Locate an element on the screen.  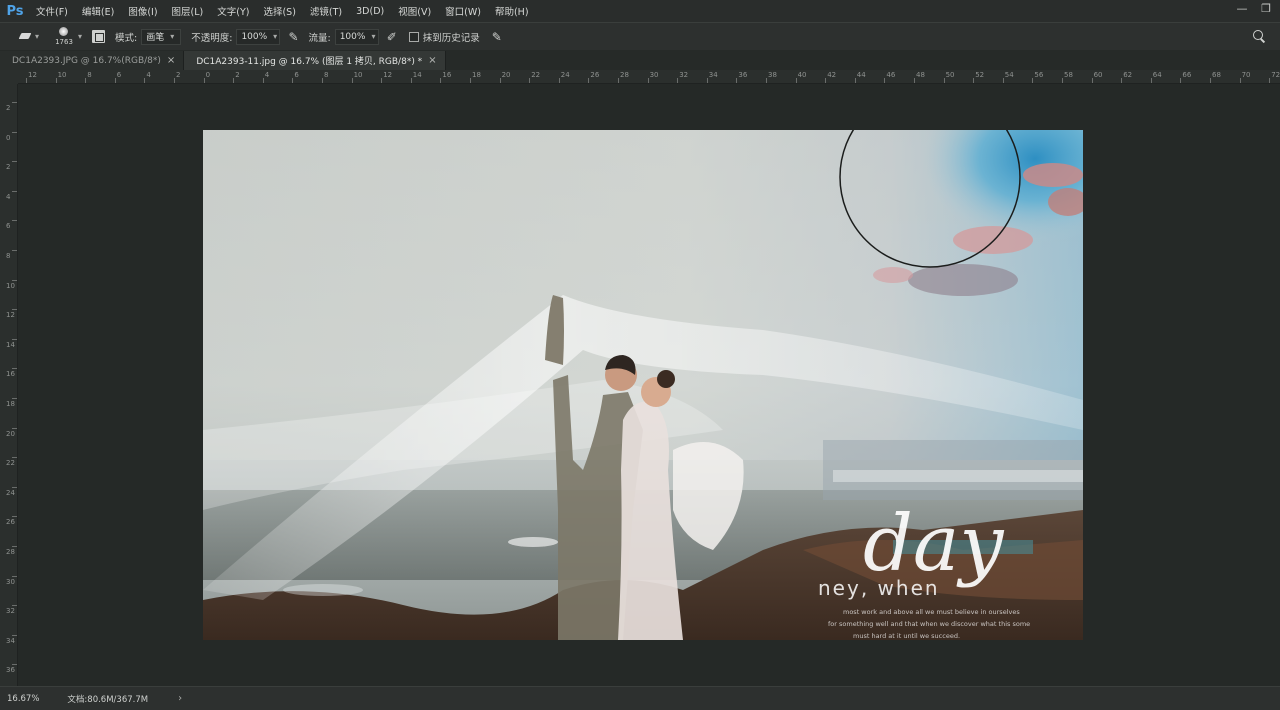
menu-filter: 滤镜(T) is located at coordinates (326, 11).